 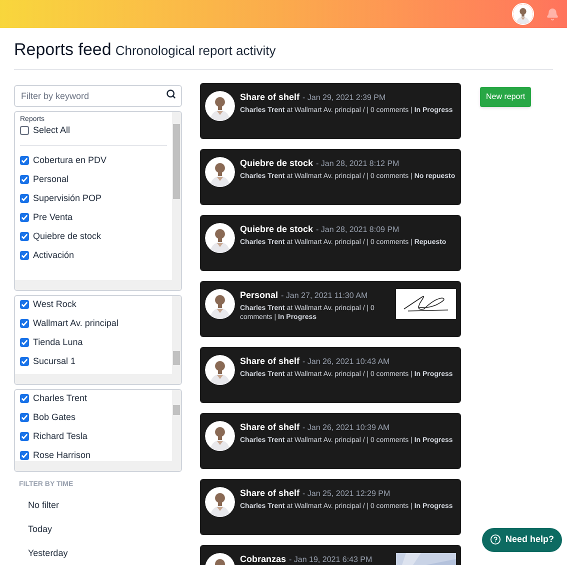 What do you see at coordinates (263, 558) in the screenshot?
I see `report-title: Cobranzas` at bounding box center [263, 558].